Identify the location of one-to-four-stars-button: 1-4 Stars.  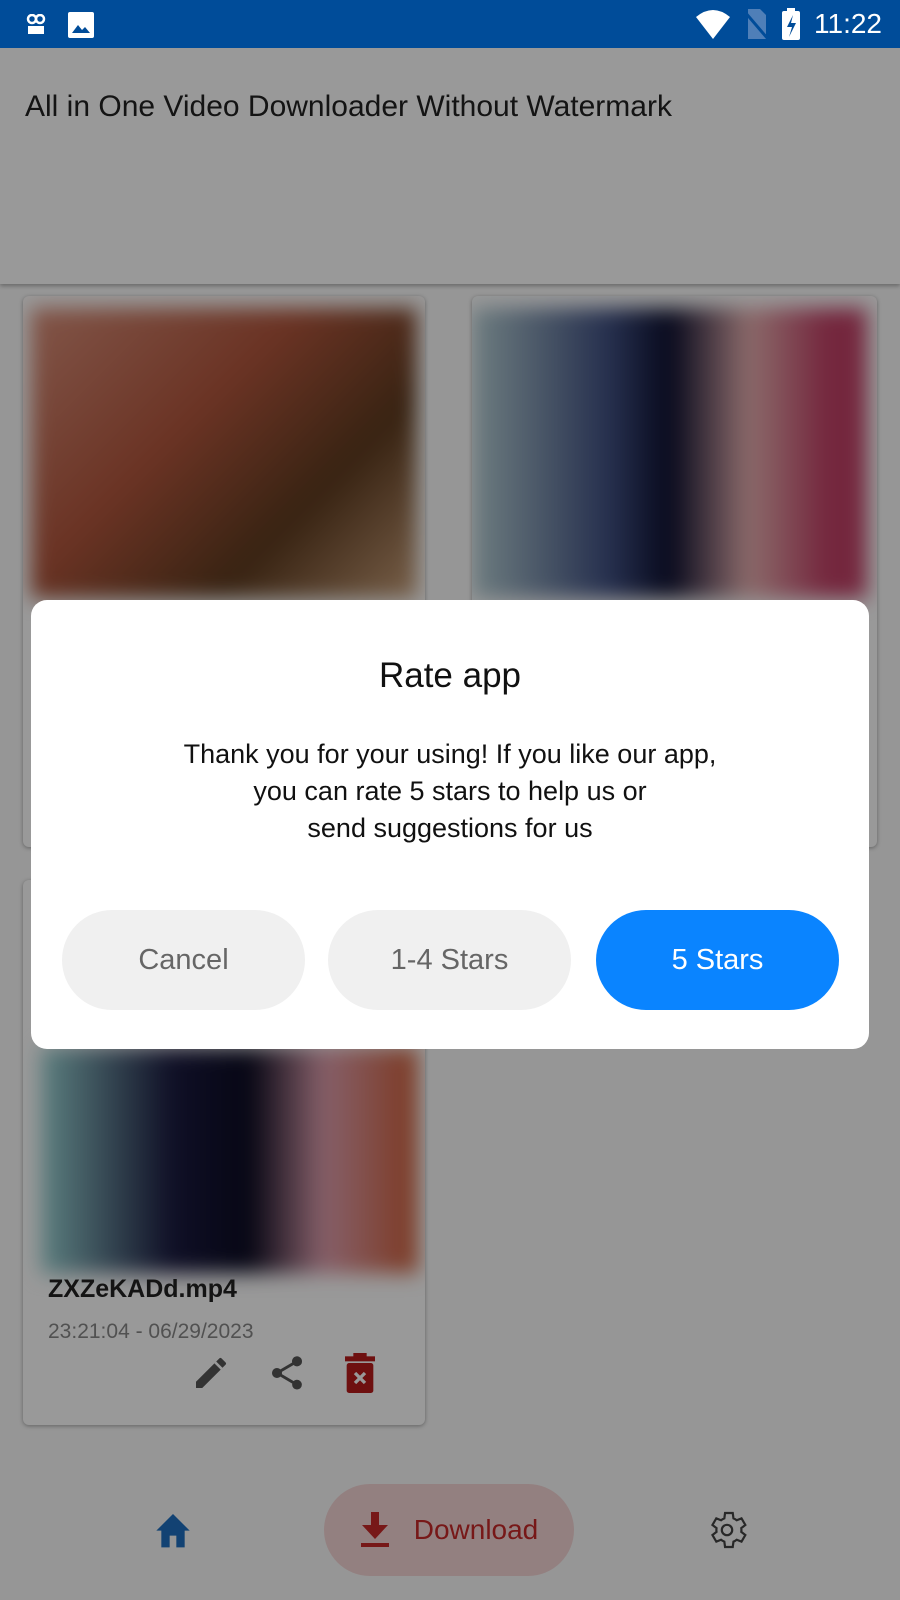
(449, 960).